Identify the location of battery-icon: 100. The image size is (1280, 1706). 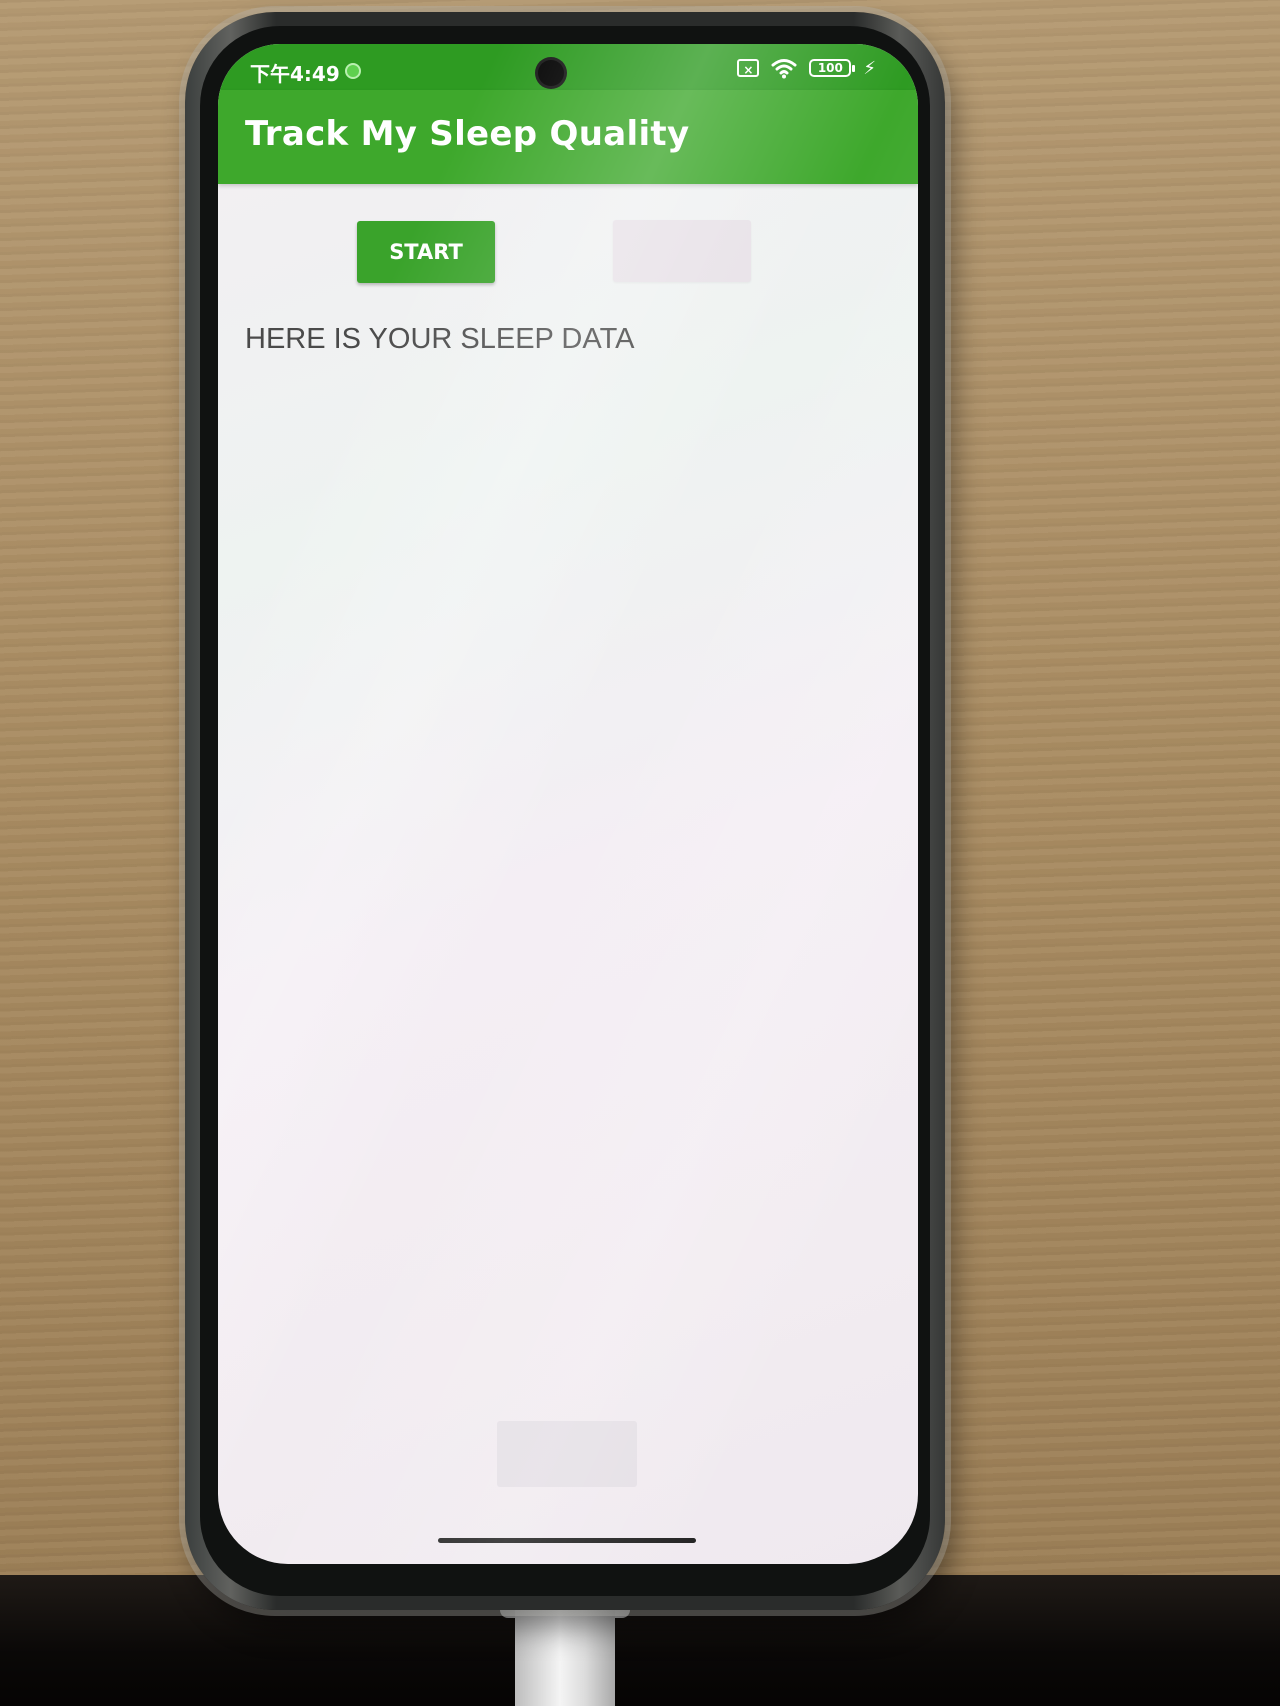
(832, 68).